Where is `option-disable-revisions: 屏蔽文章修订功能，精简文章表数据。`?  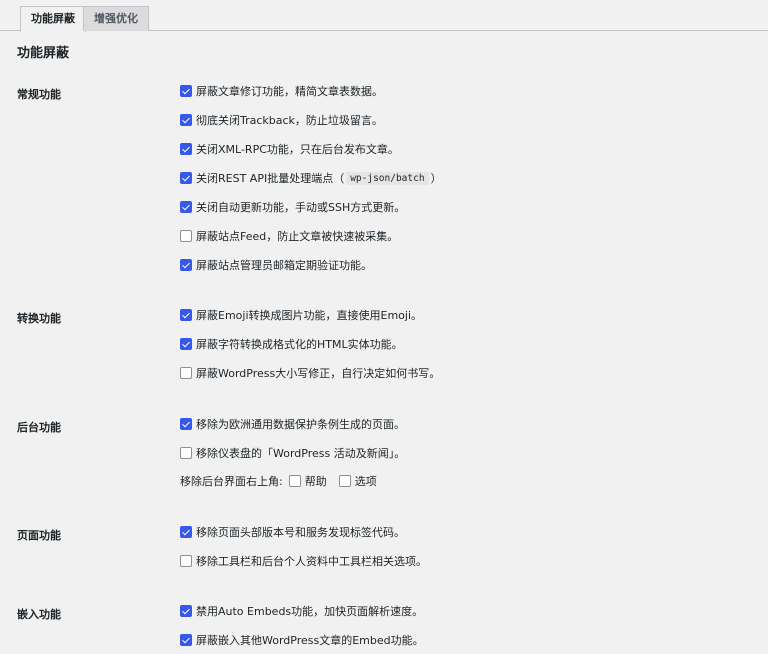
option-disable-revisions: 屏蔽文章修订功能，精简文章表数据。 is located at coordinates (281, 91).